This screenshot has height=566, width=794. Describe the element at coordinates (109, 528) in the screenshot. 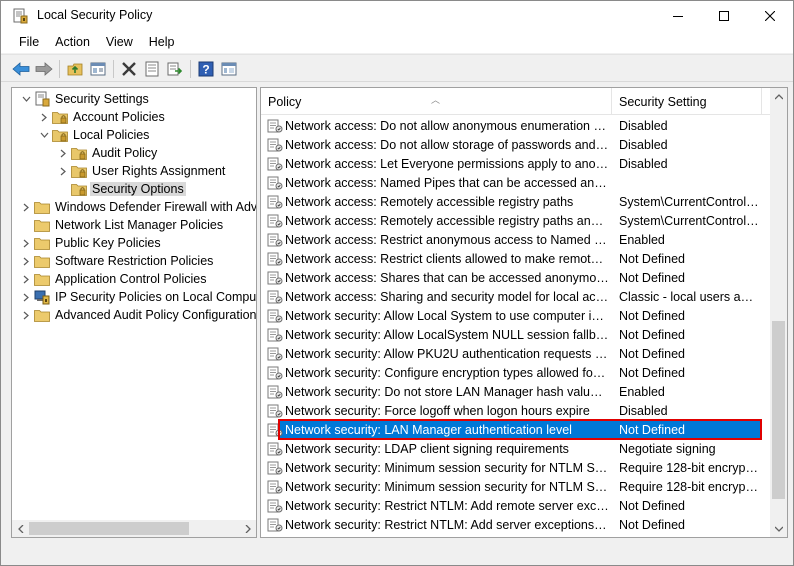

I see `tree-scroll-thumb` at that location.